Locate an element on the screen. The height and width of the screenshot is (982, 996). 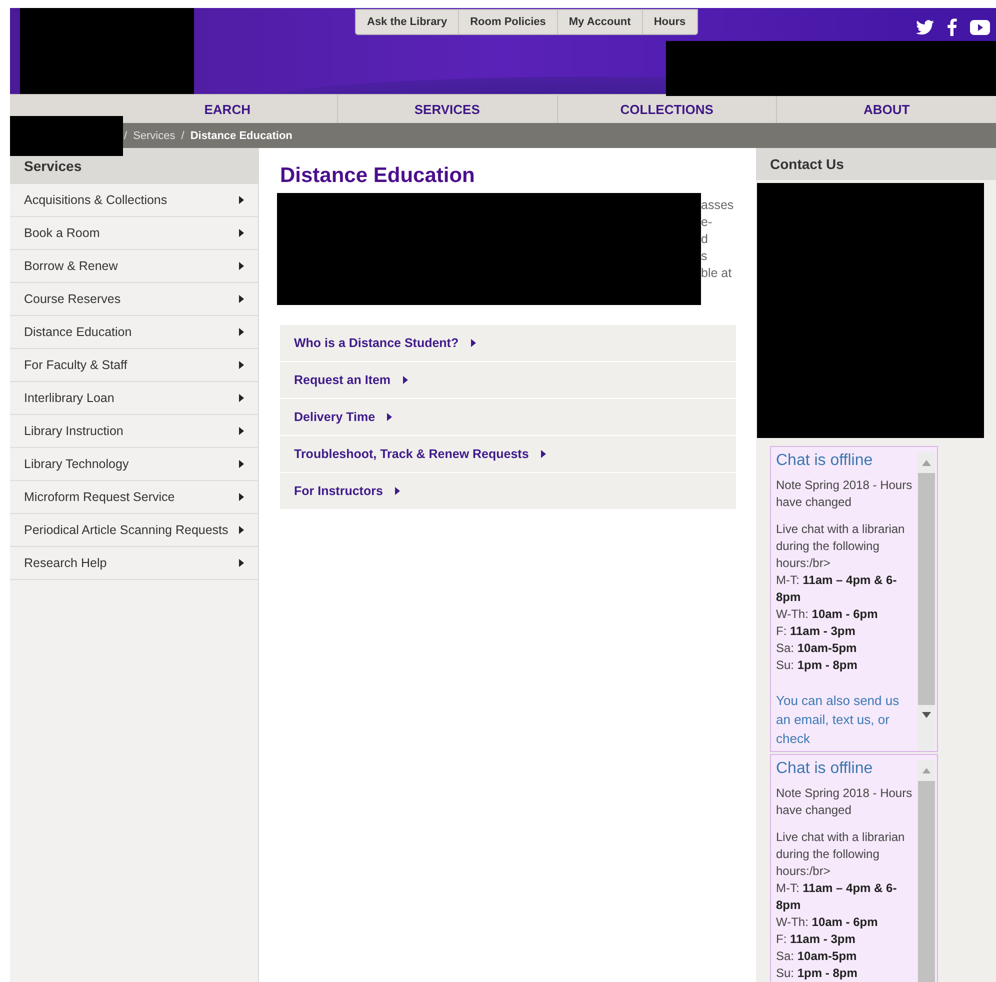
accordion-item: Request an Item is located at coordinates (508, 380).